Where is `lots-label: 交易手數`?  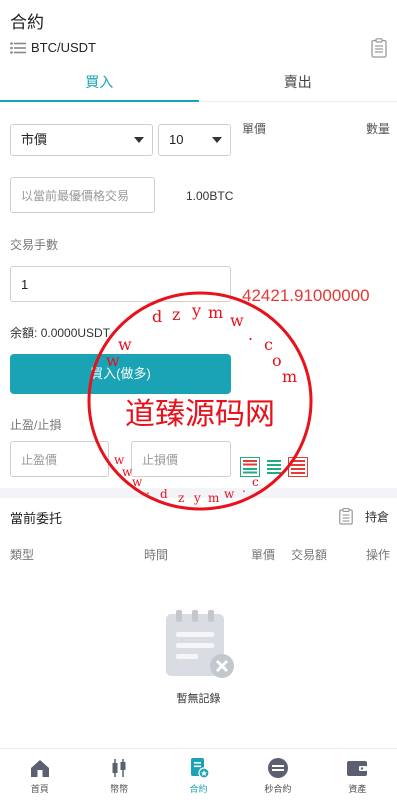 lots-label: 交易手數 is located at coordinates (34, 245).